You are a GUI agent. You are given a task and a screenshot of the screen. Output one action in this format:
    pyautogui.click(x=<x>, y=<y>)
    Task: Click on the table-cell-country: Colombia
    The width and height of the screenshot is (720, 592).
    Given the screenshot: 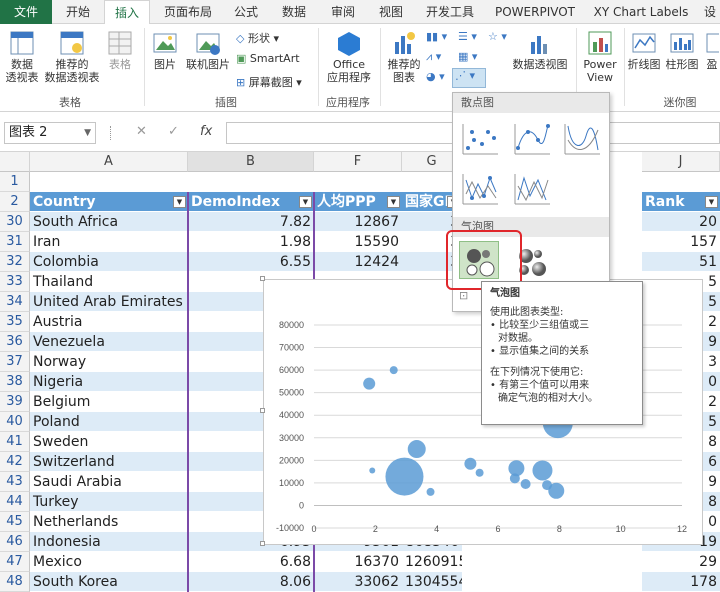 What is the action you would take?
    pyautogui.click(x=109, y=262)
    